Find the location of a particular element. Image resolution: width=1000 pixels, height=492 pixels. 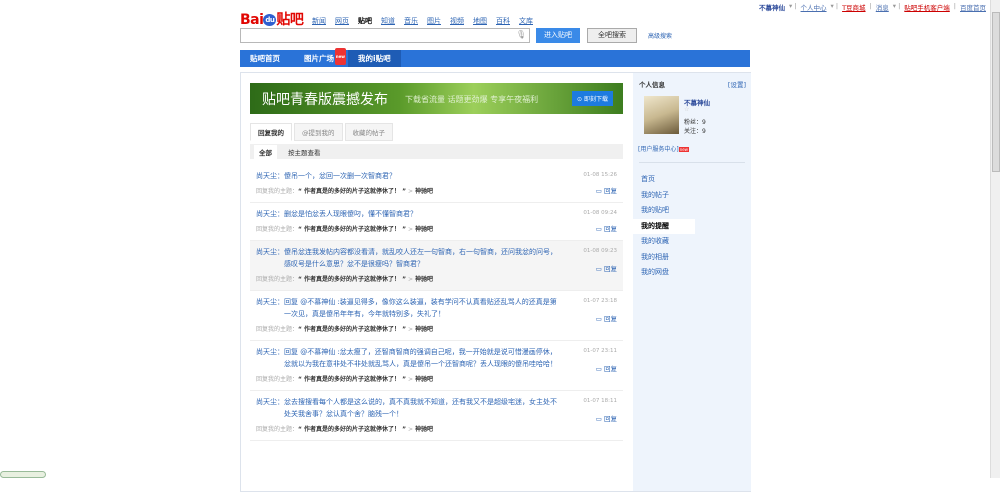

scrollbar is located at coordinates (995, 239).